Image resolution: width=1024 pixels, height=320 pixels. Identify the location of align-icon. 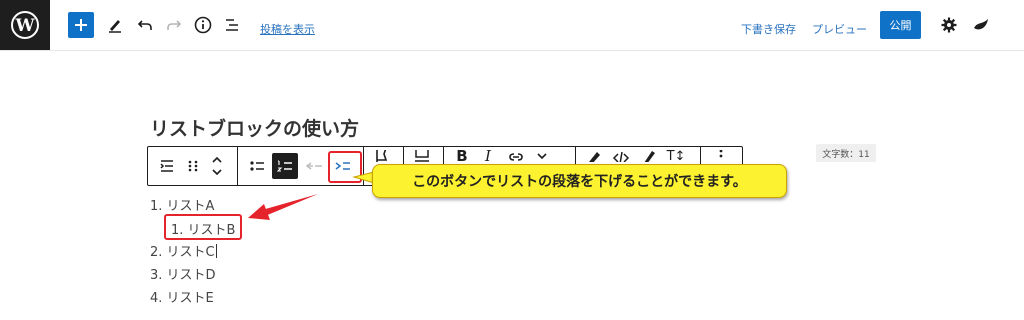
(382, 156).